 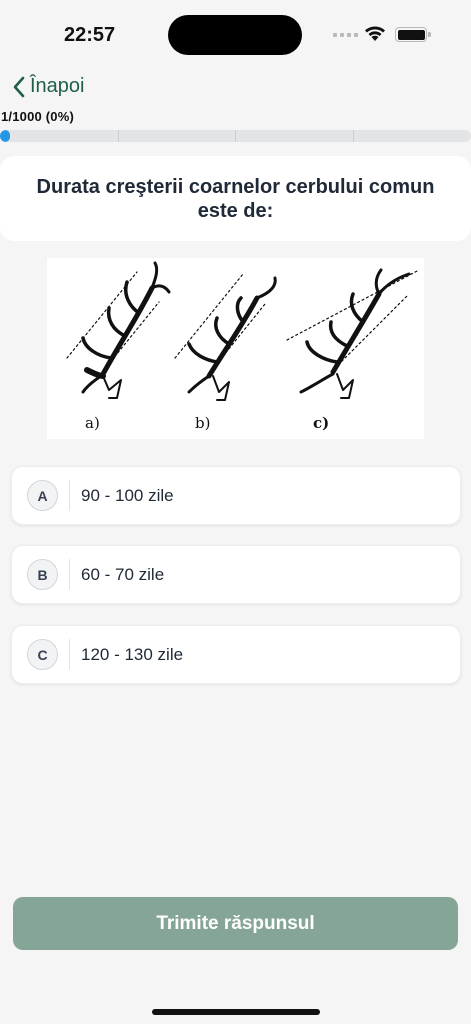 I want to click on illustration-label-b: b), so click(x=202, y=423).